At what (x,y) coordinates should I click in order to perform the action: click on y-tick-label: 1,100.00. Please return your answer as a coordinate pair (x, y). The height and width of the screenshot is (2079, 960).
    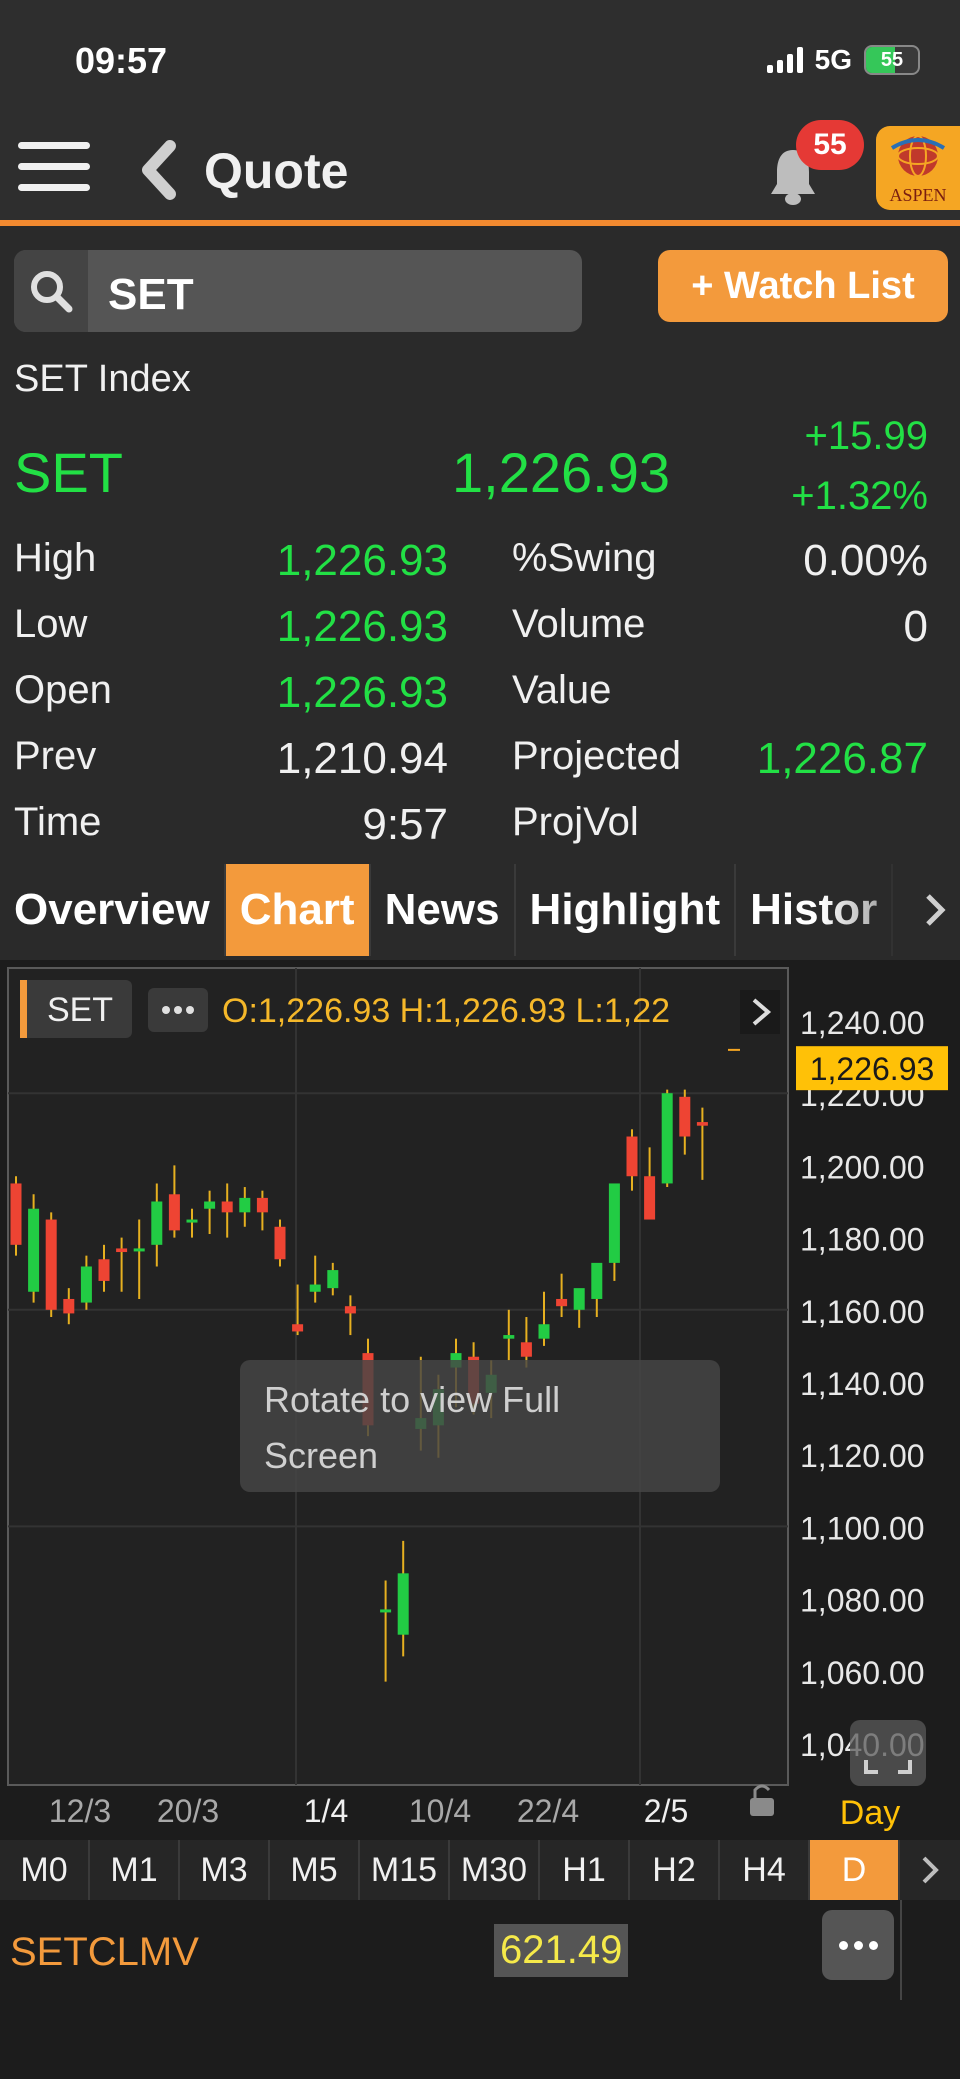
    Looking at the image, I should click on (862, 1528).